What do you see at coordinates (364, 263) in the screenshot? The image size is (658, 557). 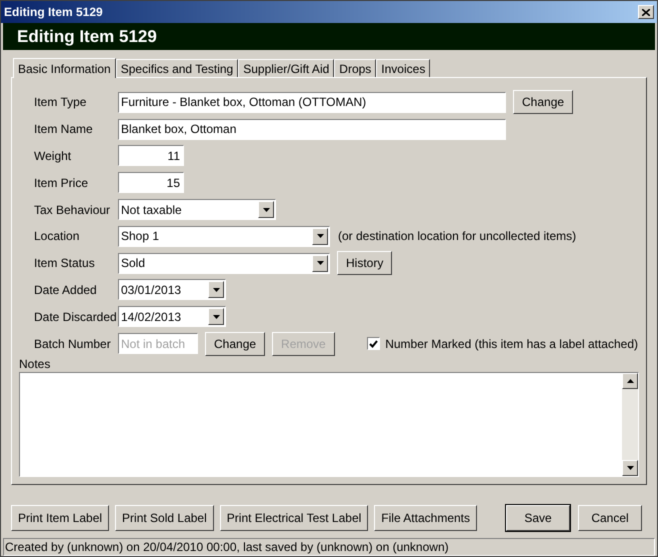 I see `button: History` at bounding box center [364, 263].